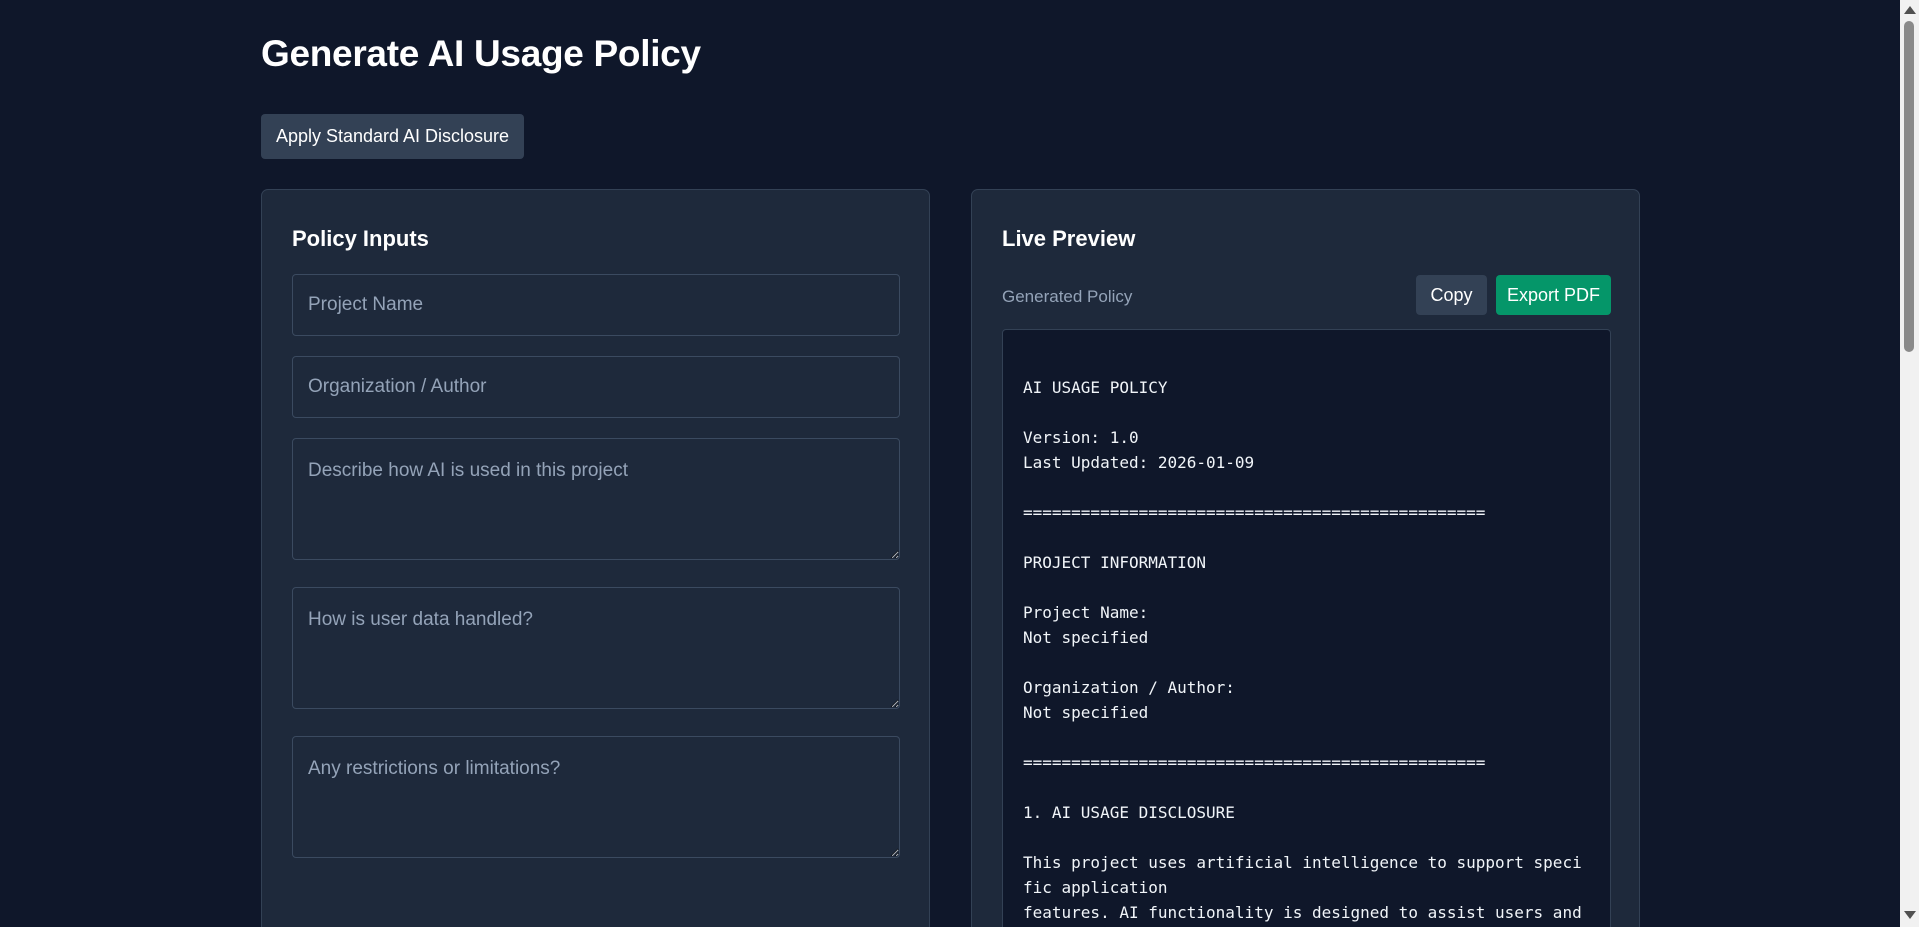 This screenshot has height=927, width=1919. What do you see at coordinates (1451, 295) in the screenshot?
I see `copy-button: Copy` at bounding box center [1451, 295].